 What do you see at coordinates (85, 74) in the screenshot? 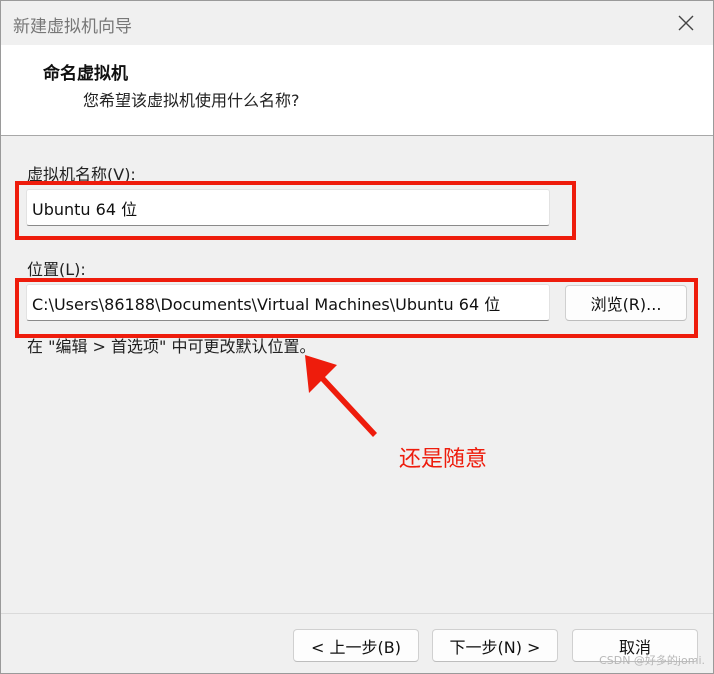
I see `page-title: 命名虚拟机` at bounding box center [85, 74].